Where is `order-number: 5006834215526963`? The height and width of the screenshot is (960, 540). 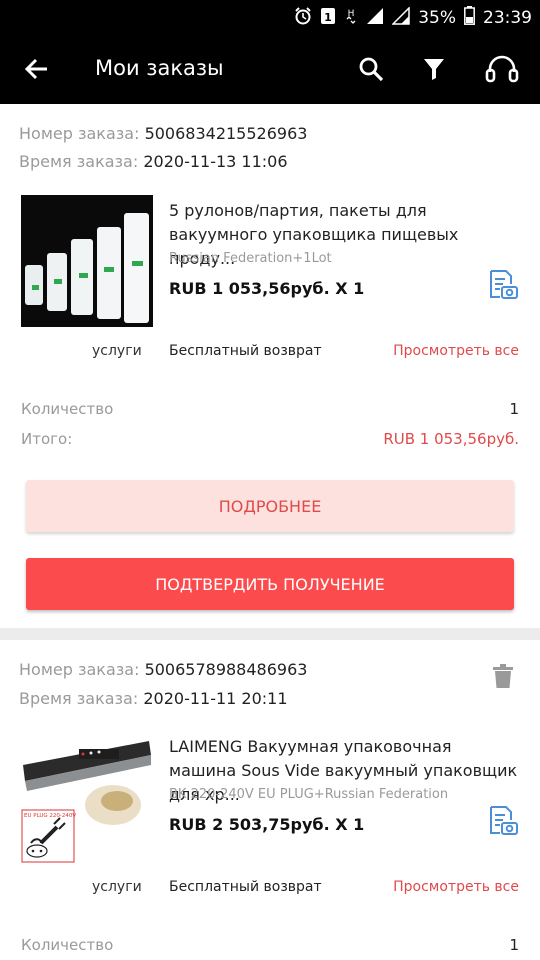
order-number: 5006834215526963 is located at coordinates (226, 133).